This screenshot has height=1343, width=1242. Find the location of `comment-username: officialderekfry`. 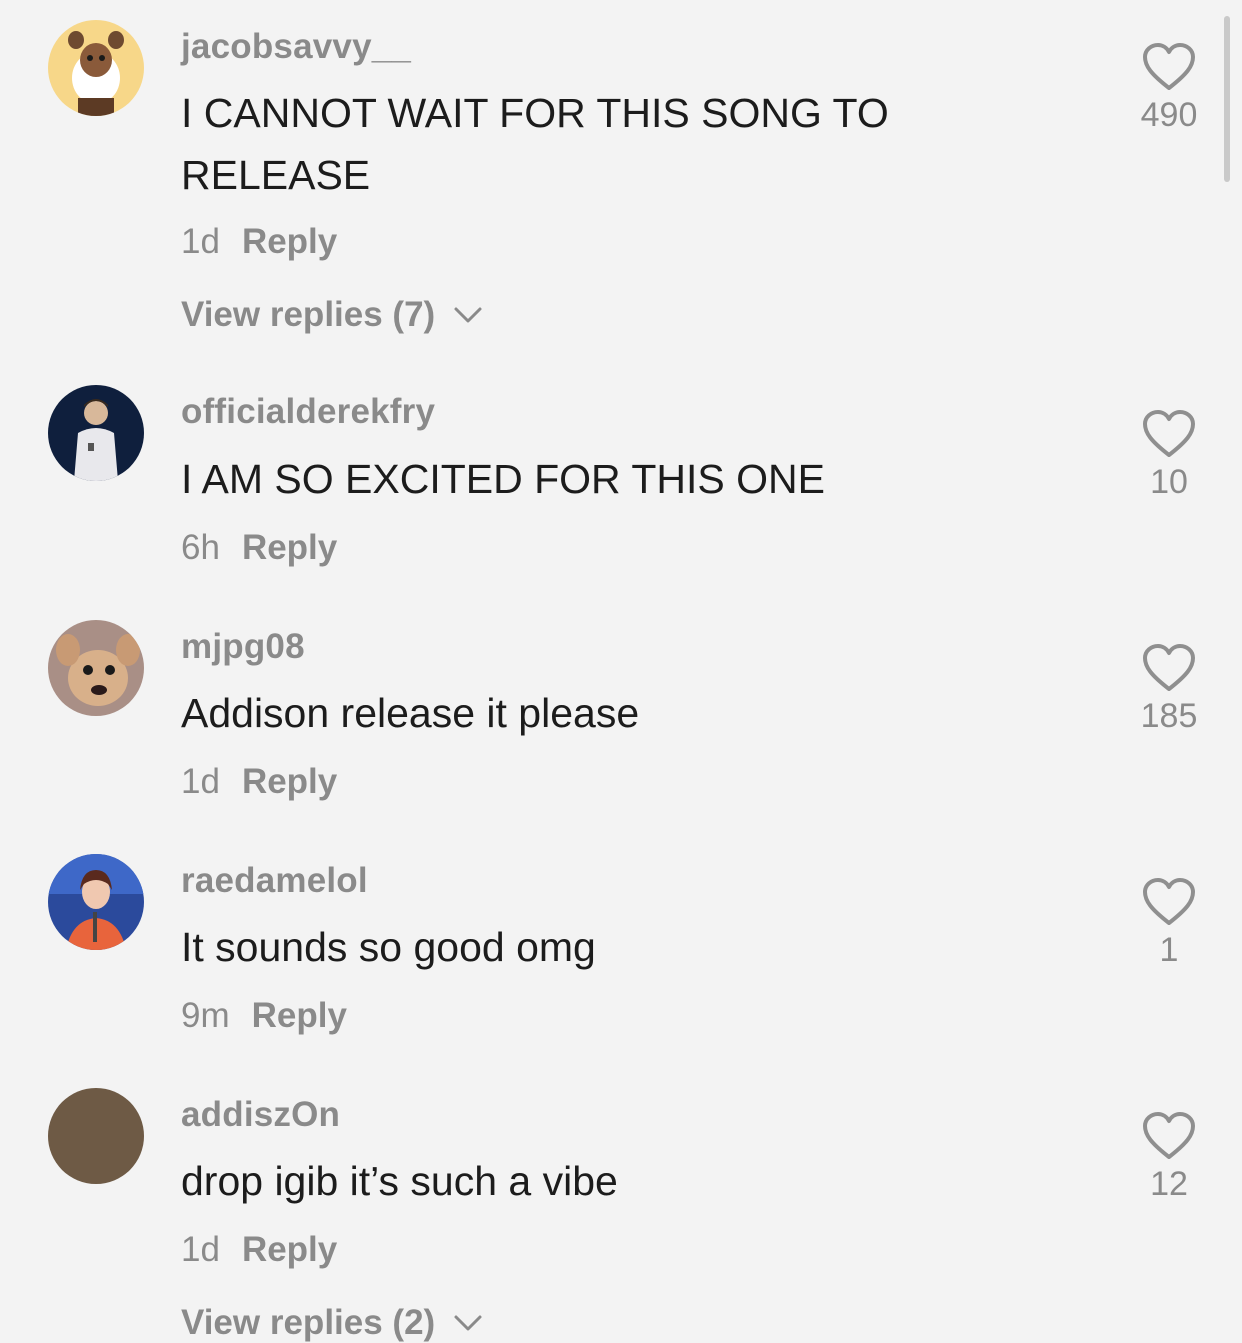

comment-username: officialderekfry is located at coordinates (308, 412).